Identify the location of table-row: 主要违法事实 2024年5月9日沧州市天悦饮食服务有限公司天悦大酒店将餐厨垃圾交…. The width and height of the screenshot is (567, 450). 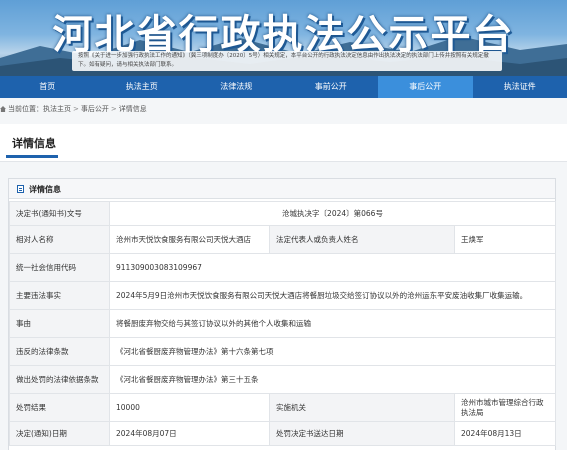
(282, 295).